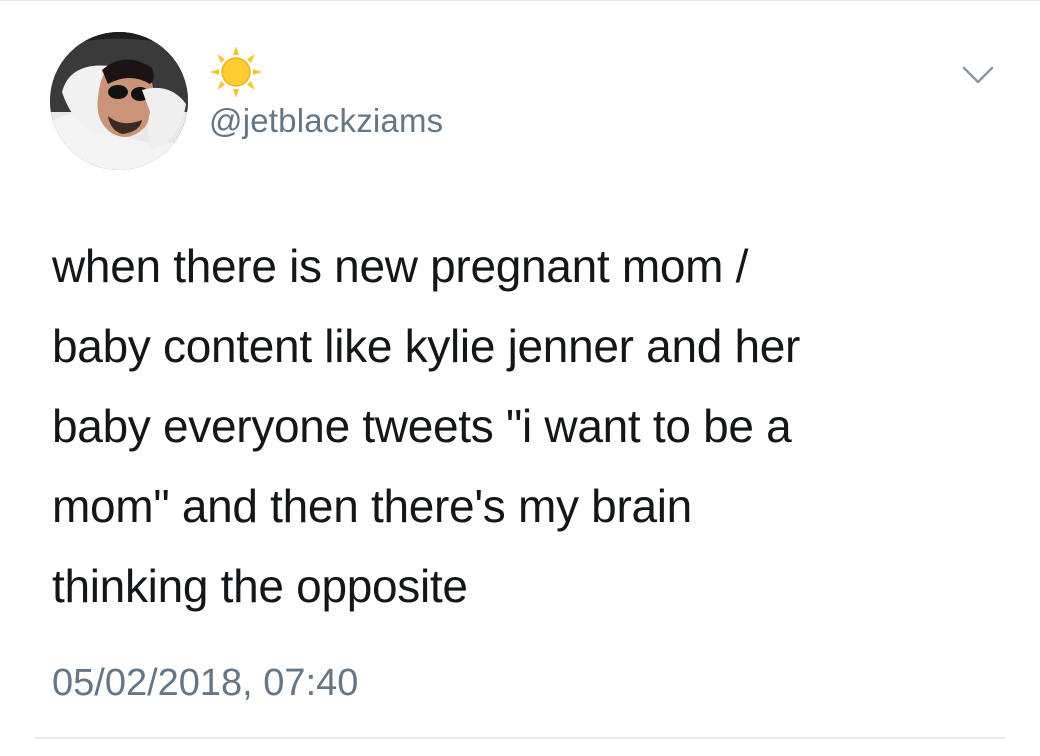  What do you see at coordinates (372, 506) in the screenshot?
I see `tweet-text-line: mom" and then there's my brain` at bounding box center [372, 506].